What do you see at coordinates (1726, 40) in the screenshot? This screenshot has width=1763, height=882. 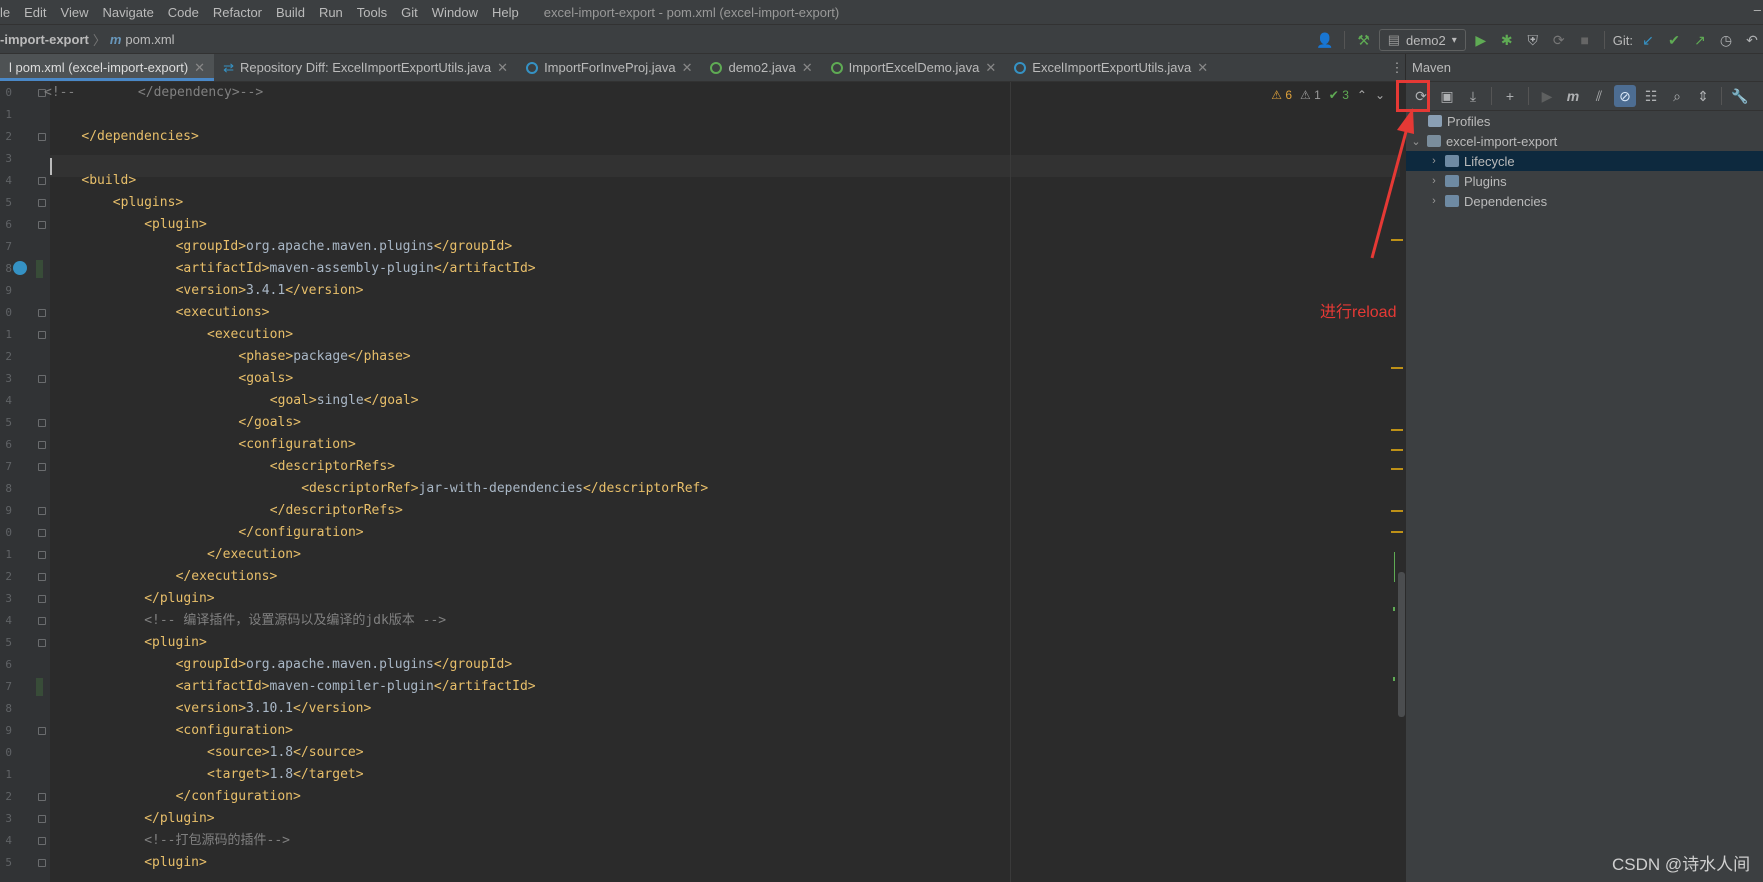 I see `history-icon: ◷` at bounding box center [1726, 40].